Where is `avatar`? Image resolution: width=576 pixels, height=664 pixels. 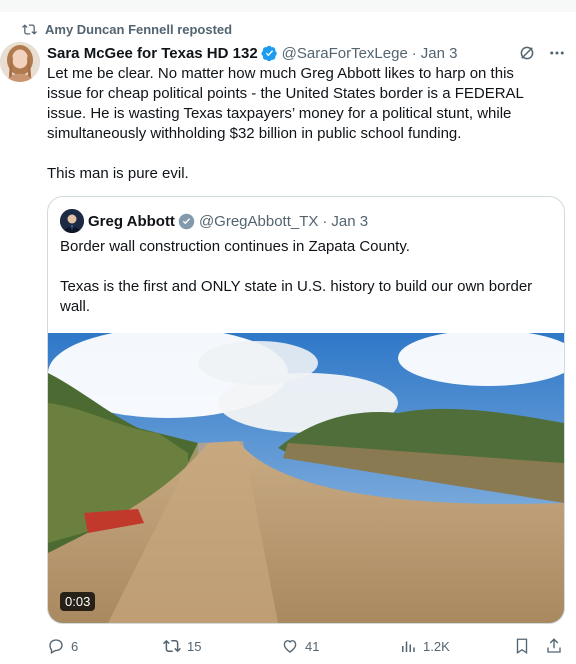 avatar is located at coordinates (20, 62).